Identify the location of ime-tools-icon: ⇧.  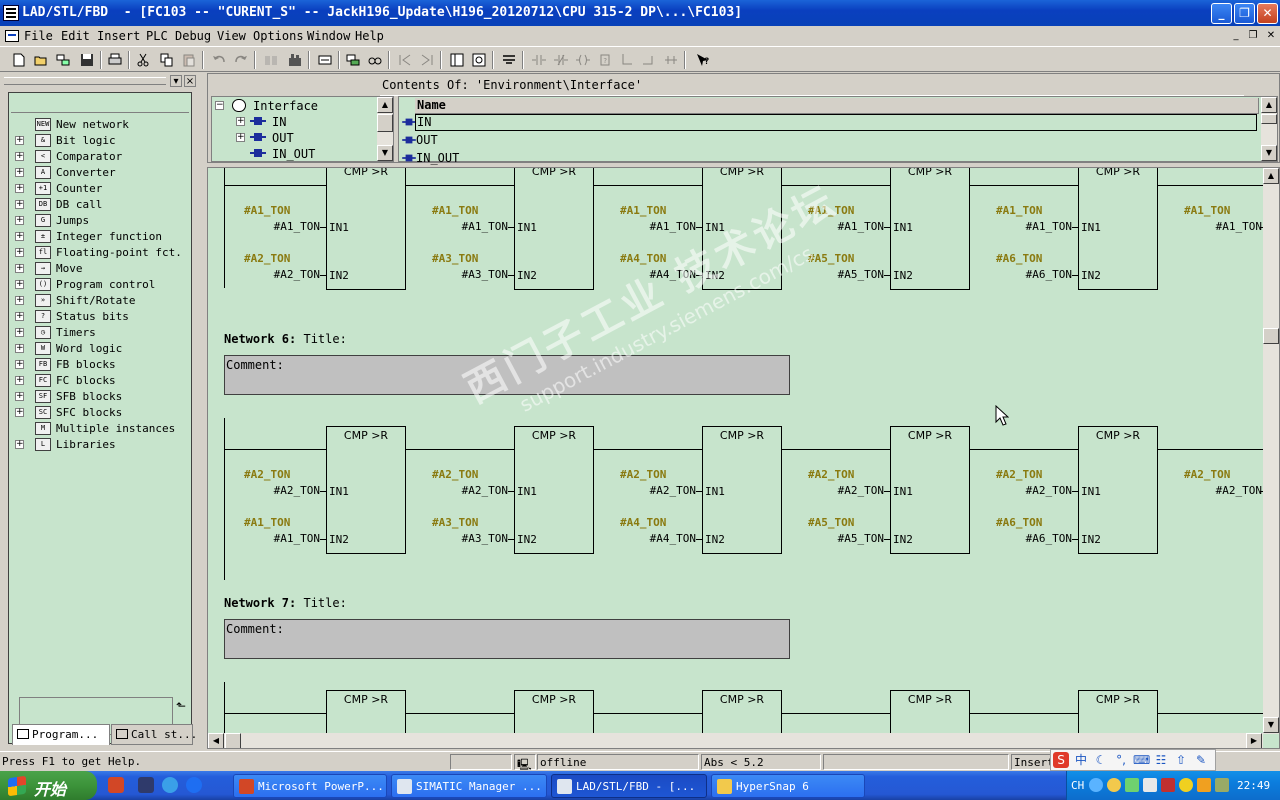
(1181, 760).